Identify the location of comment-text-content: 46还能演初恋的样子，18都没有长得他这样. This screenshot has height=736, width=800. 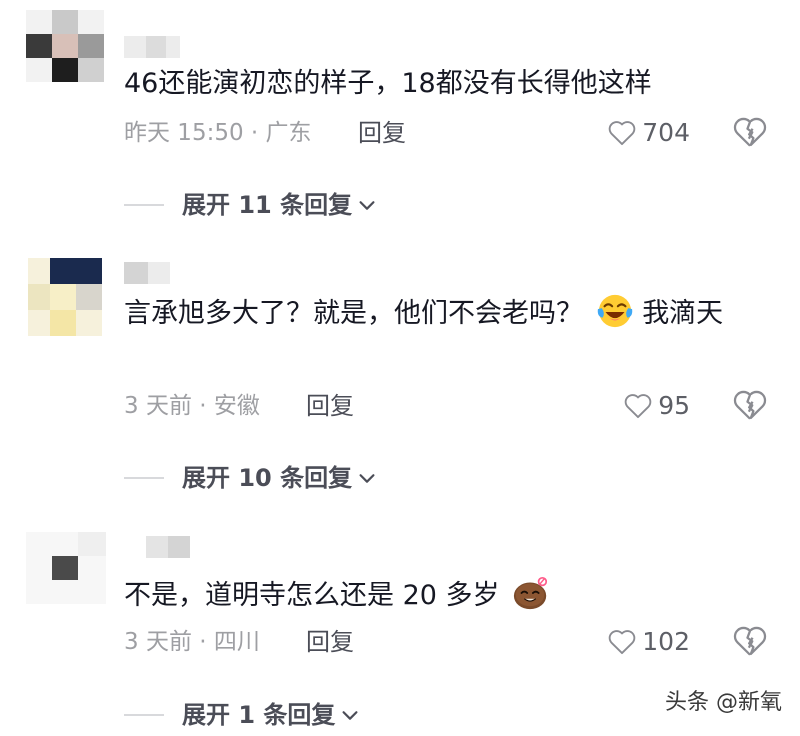
(388, 83).